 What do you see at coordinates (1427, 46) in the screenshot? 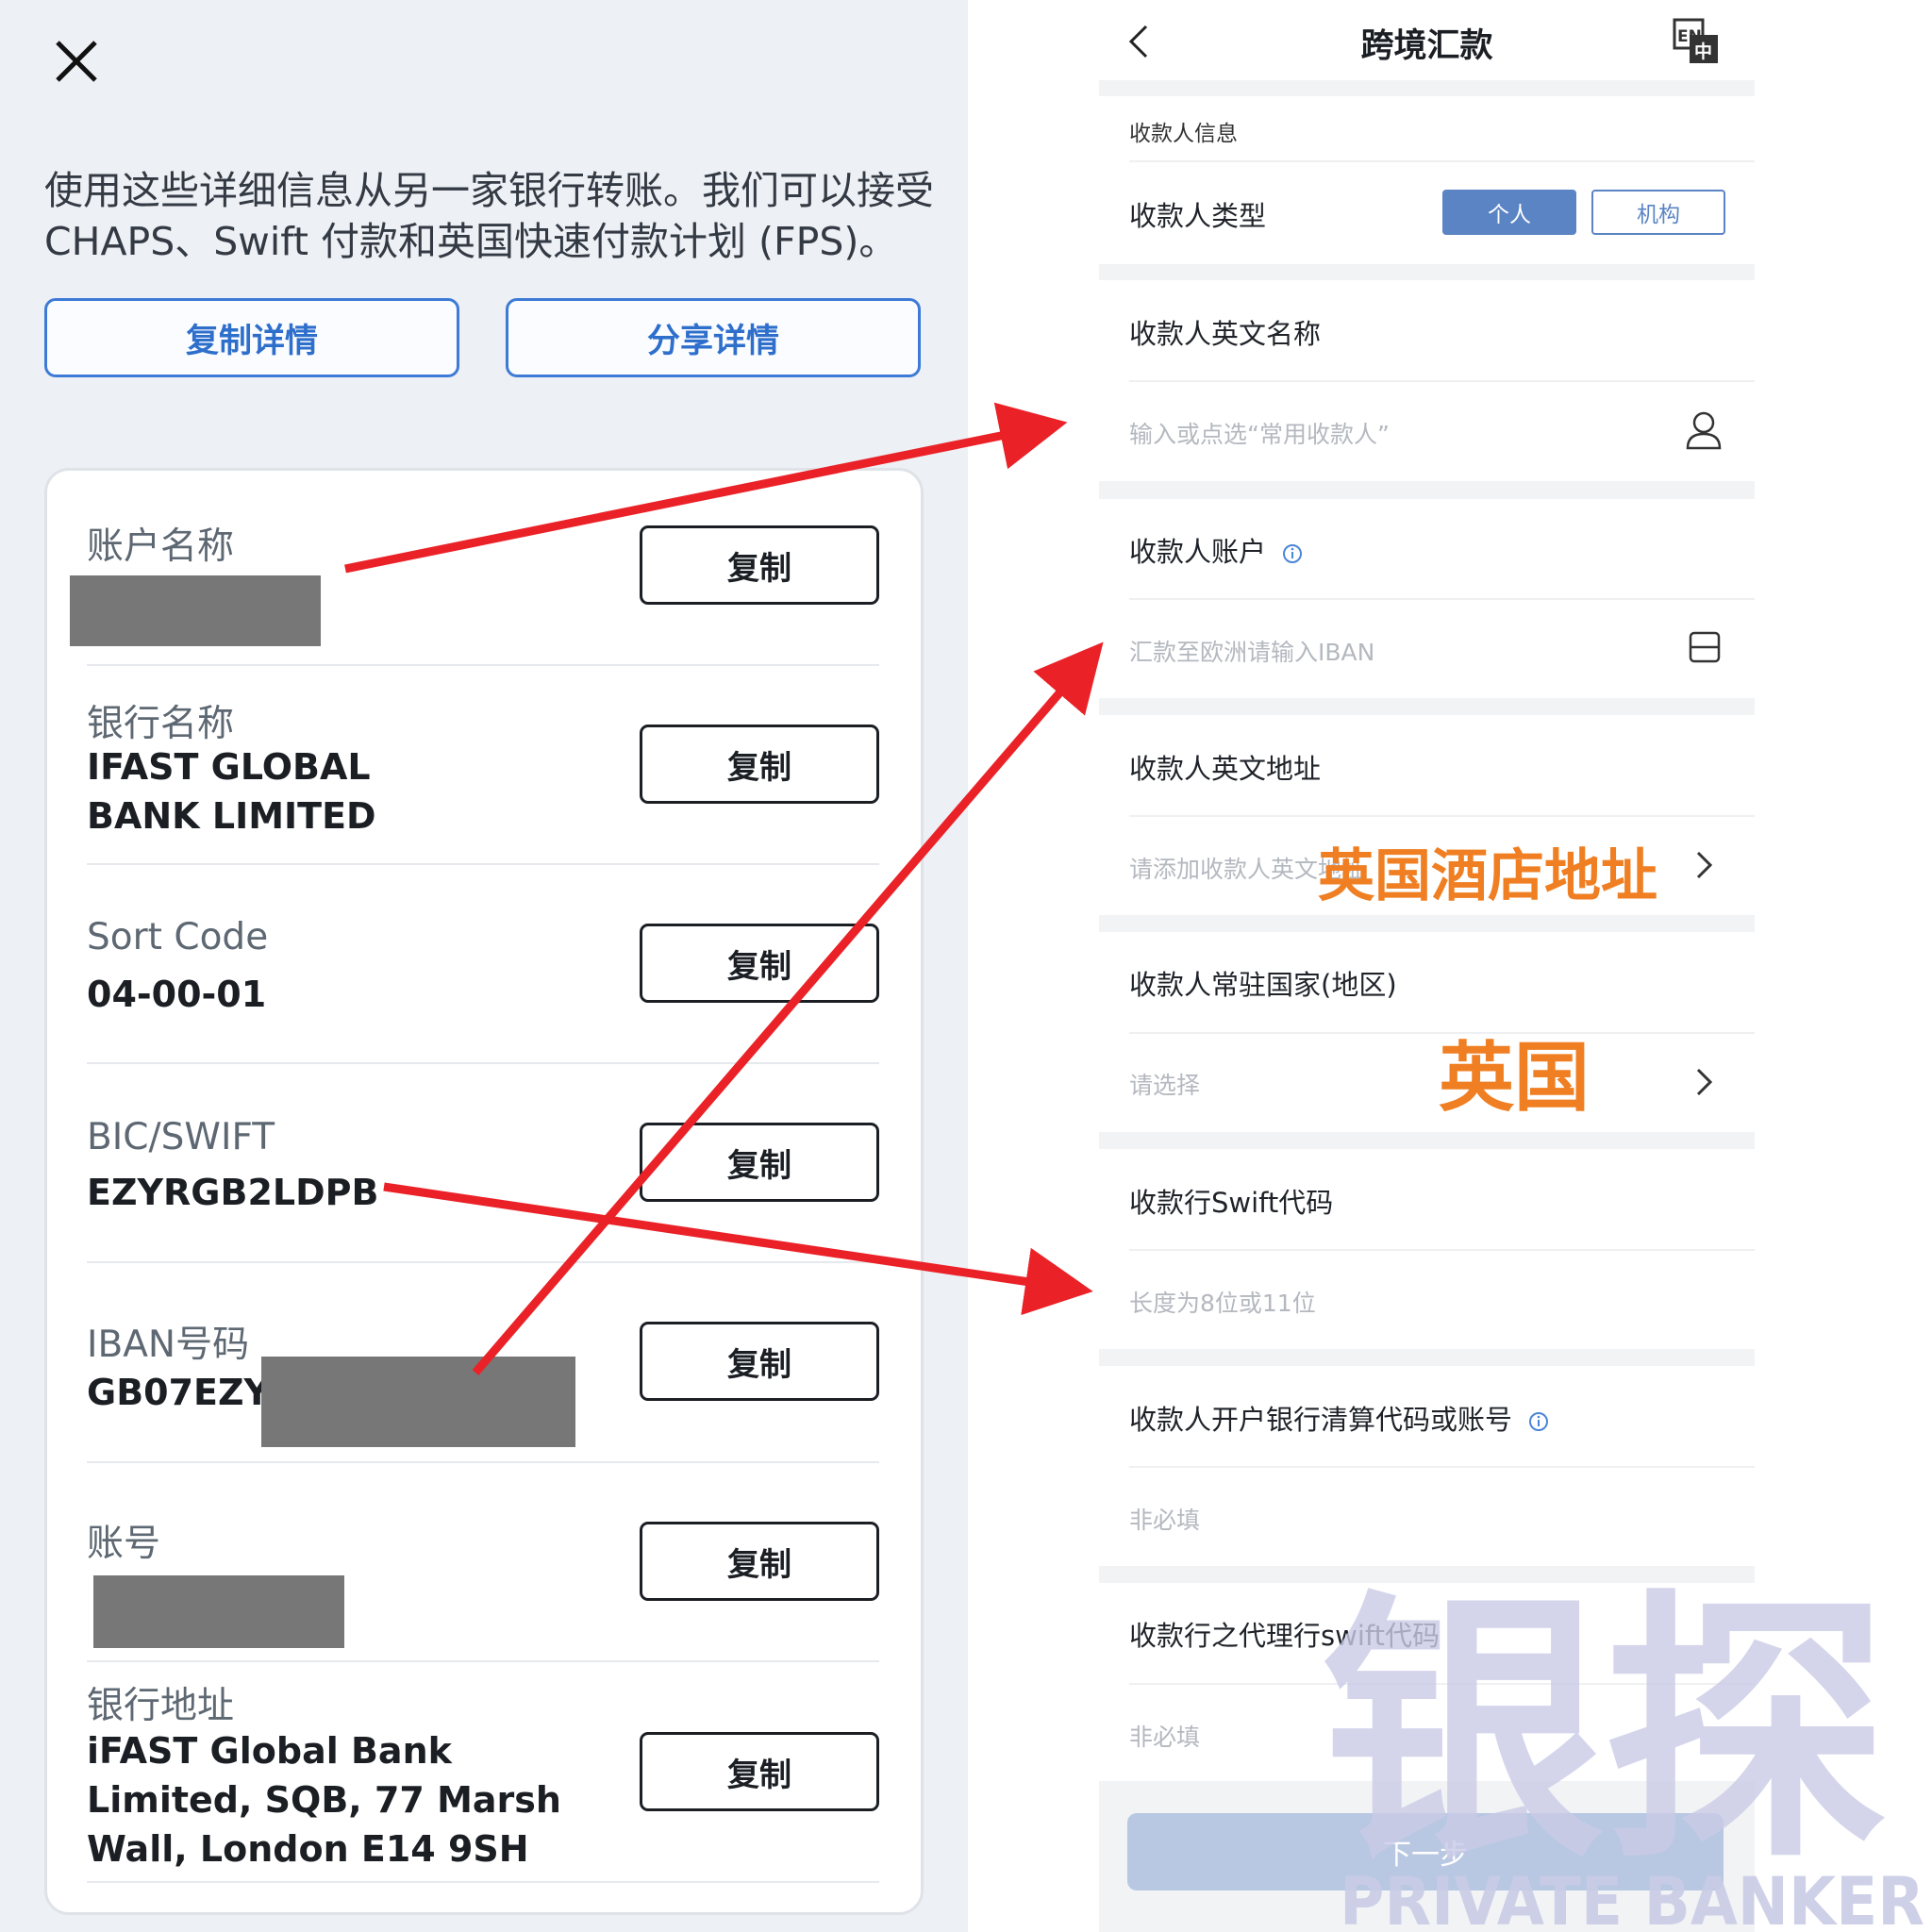
I see `page-title: 跨境汇款` at bounding box center [1427, 46].